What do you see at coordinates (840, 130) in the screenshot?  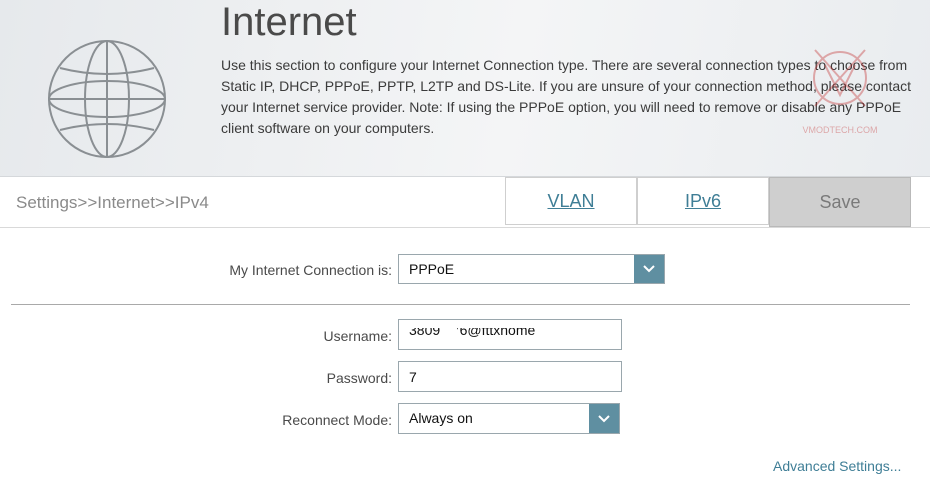 I see `watermark-text: VMODTECH.COM` at bounding box center [840, 130].